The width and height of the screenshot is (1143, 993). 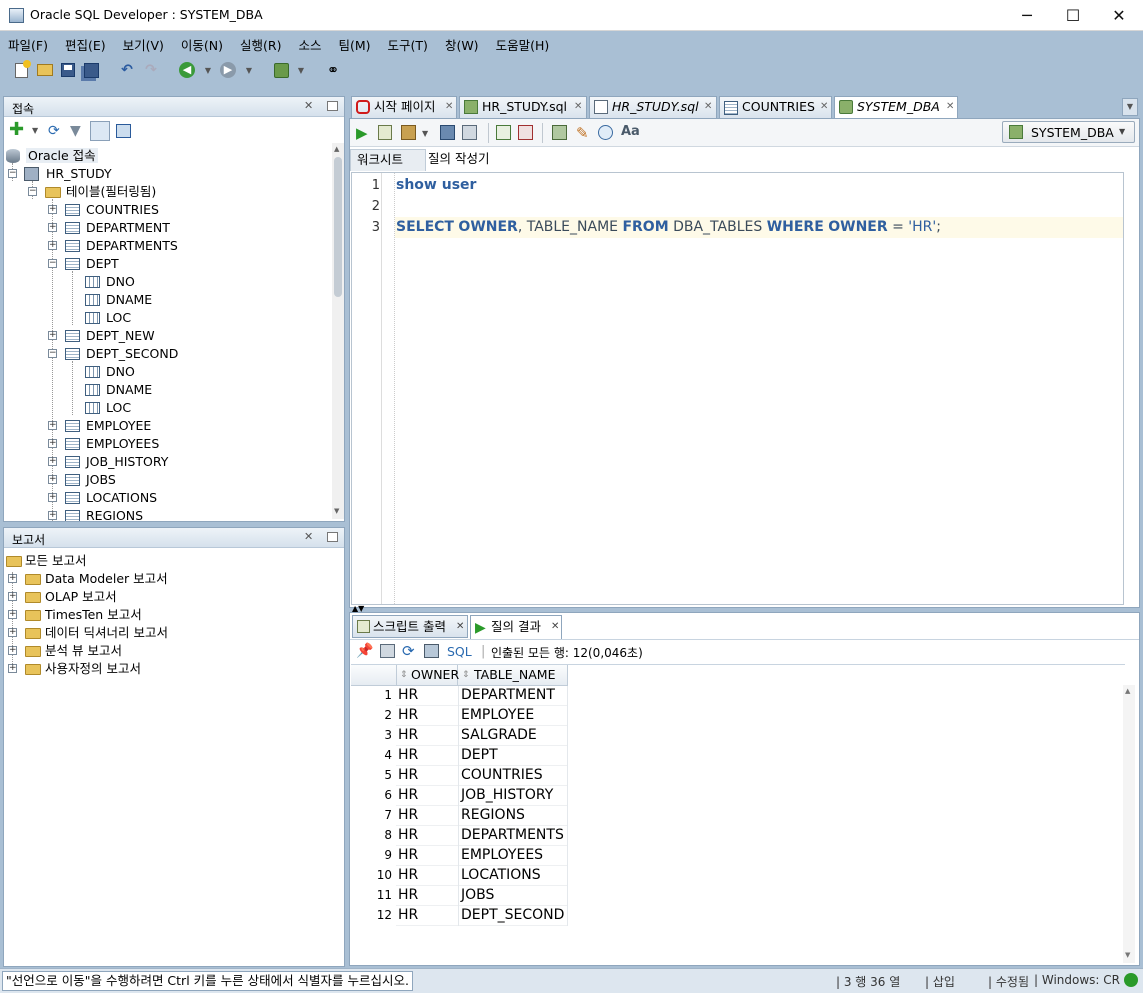 I want to click on tree-item-table: + COUNTRIES, so click(x=106, y=210).